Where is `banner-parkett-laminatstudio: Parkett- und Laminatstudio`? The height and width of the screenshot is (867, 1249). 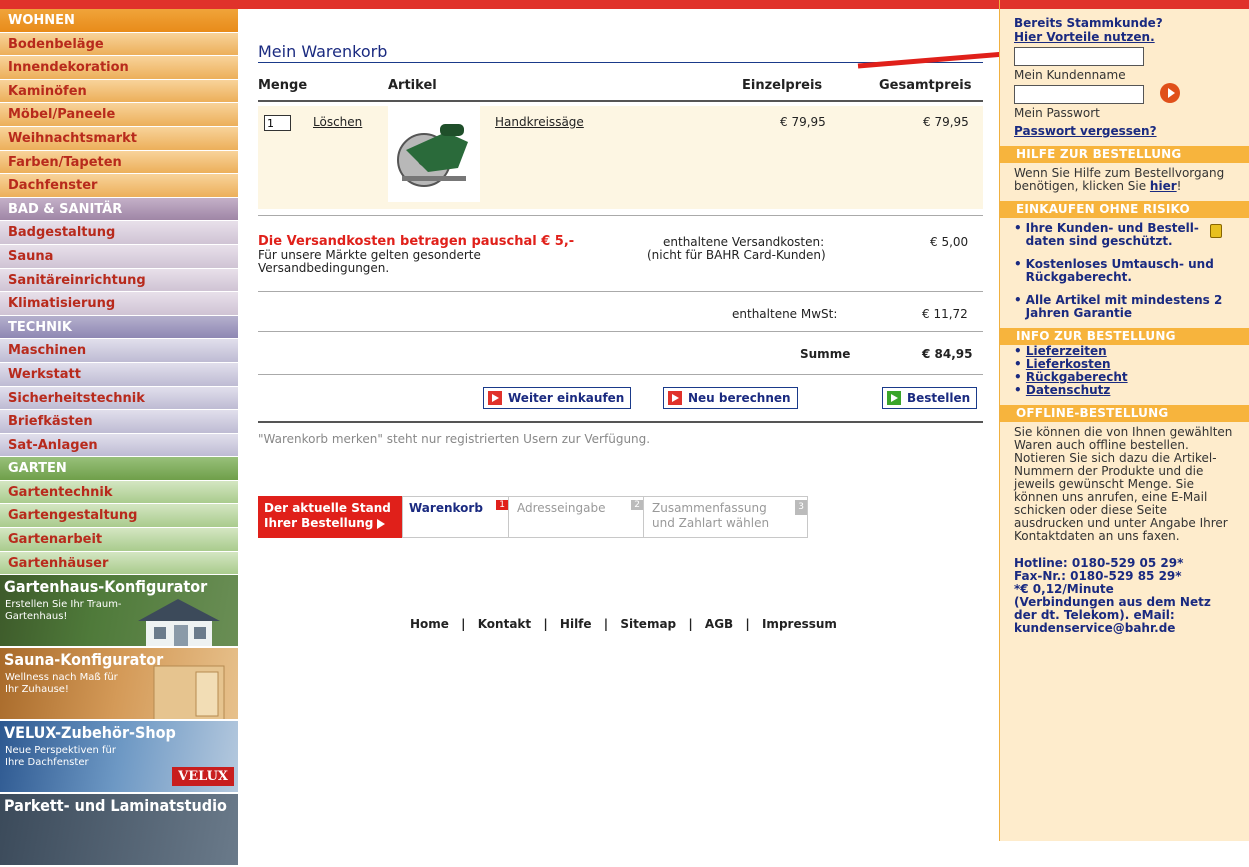 banner-parkett-laminatstudio: Parkett- und Laminatstudio is located at coordinates (119, 830).